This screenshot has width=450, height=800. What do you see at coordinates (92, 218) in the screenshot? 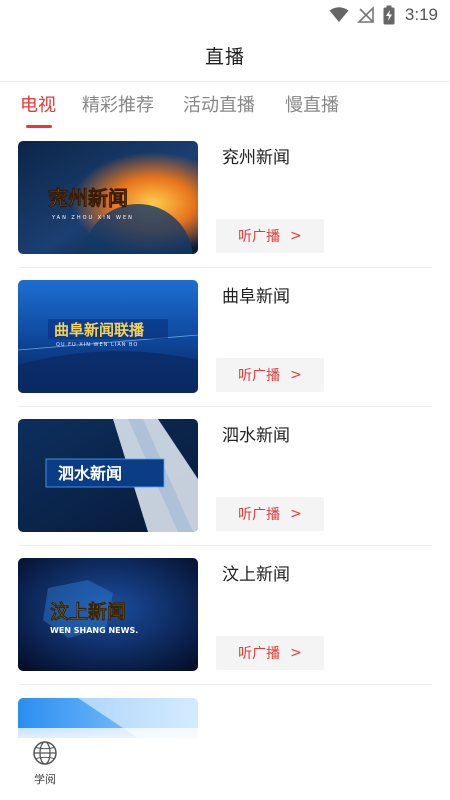
I see `thumb-subcaption: YAN ZHOU XIN WEN` at bounding box center [92, 218].